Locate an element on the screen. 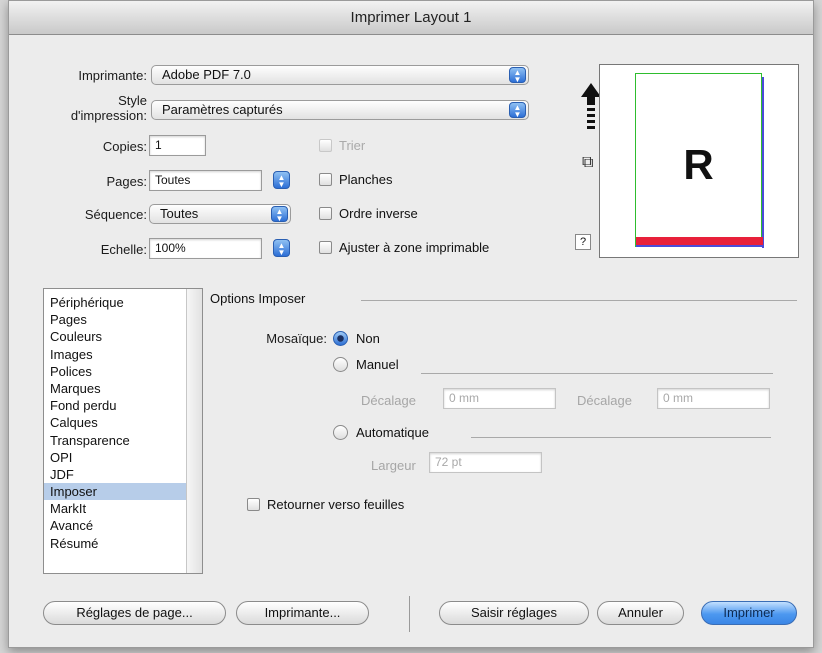  reverse-order-label: Ordre inverse is located at coordinates (378, 213).